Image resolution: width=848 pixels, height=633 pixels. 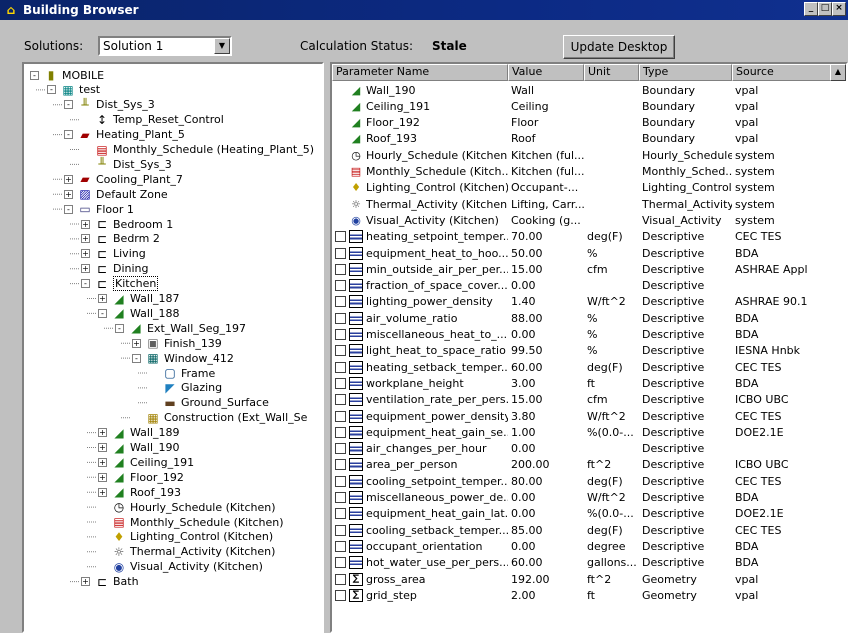 What do you see at coordinates (115, 269) in the screenshot?
I see `tree-item: + ⊏ Dining` at bounding box center [115, 269].